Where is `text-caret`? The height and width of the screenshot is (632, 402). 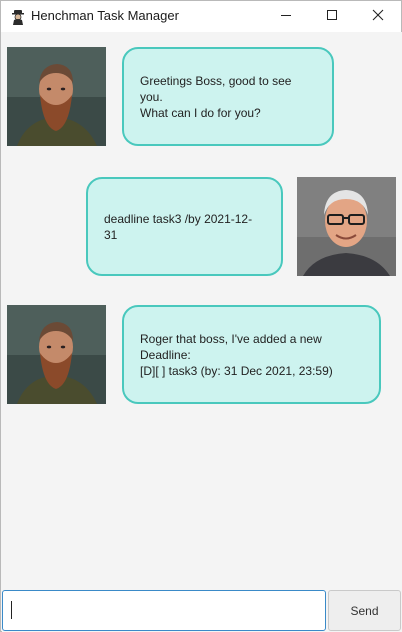
text-caret is located at coordinates (11, 610).